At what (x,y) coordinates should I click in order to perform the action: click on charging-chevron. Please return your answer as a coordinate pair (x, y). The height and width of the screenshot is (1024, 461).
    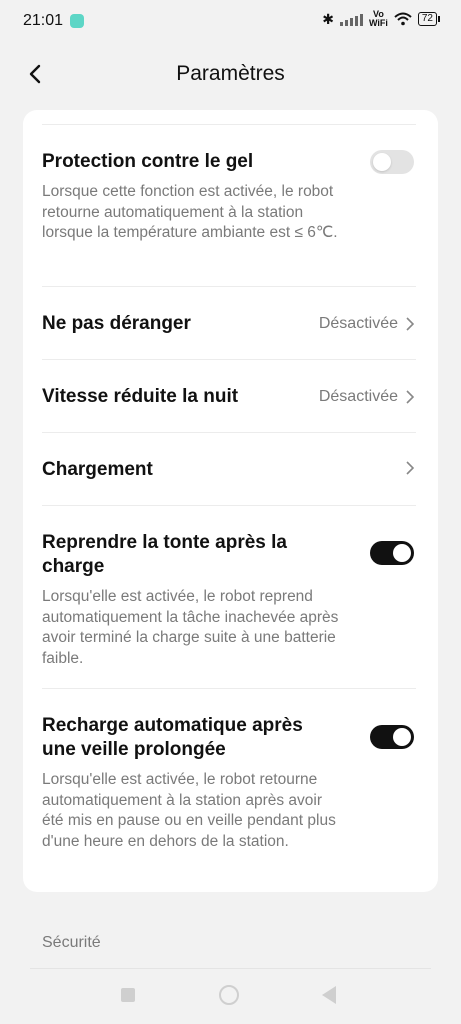
    Looking at the image, I should click on (410, 468).